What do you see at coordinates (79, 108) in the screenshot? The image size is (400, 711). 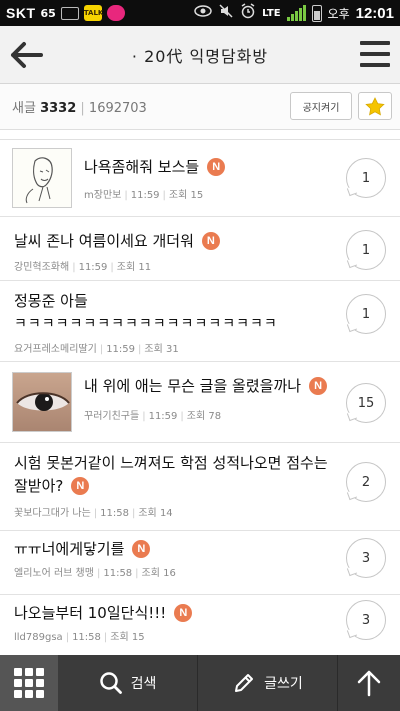 I see `post-stats: 새글 3332 | 1692703` at bounding box center [79, 108].